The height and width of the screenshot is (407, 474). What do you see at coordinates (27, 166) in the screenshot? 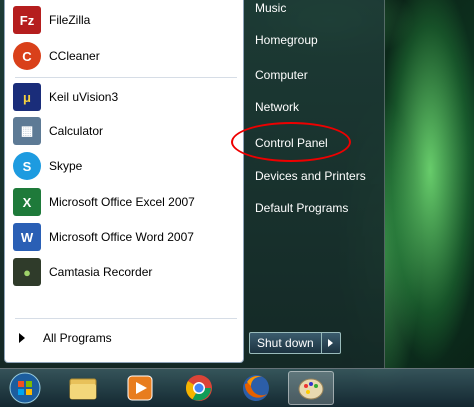
I see `skype-icon: S` at bounding box center [27, 166].